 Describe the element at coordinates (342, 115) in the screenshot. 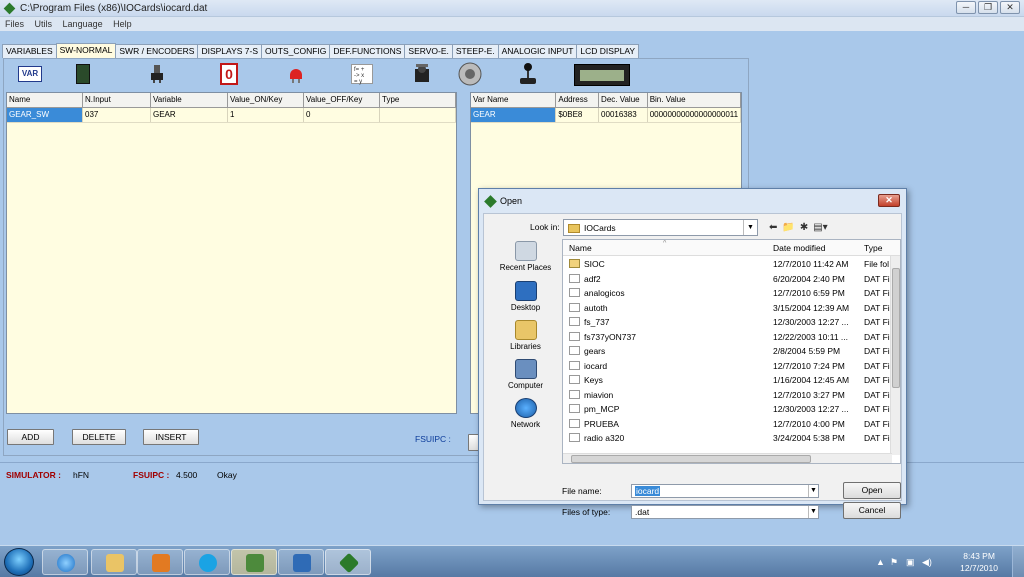

I see `cell-value-off: 0` at that location.